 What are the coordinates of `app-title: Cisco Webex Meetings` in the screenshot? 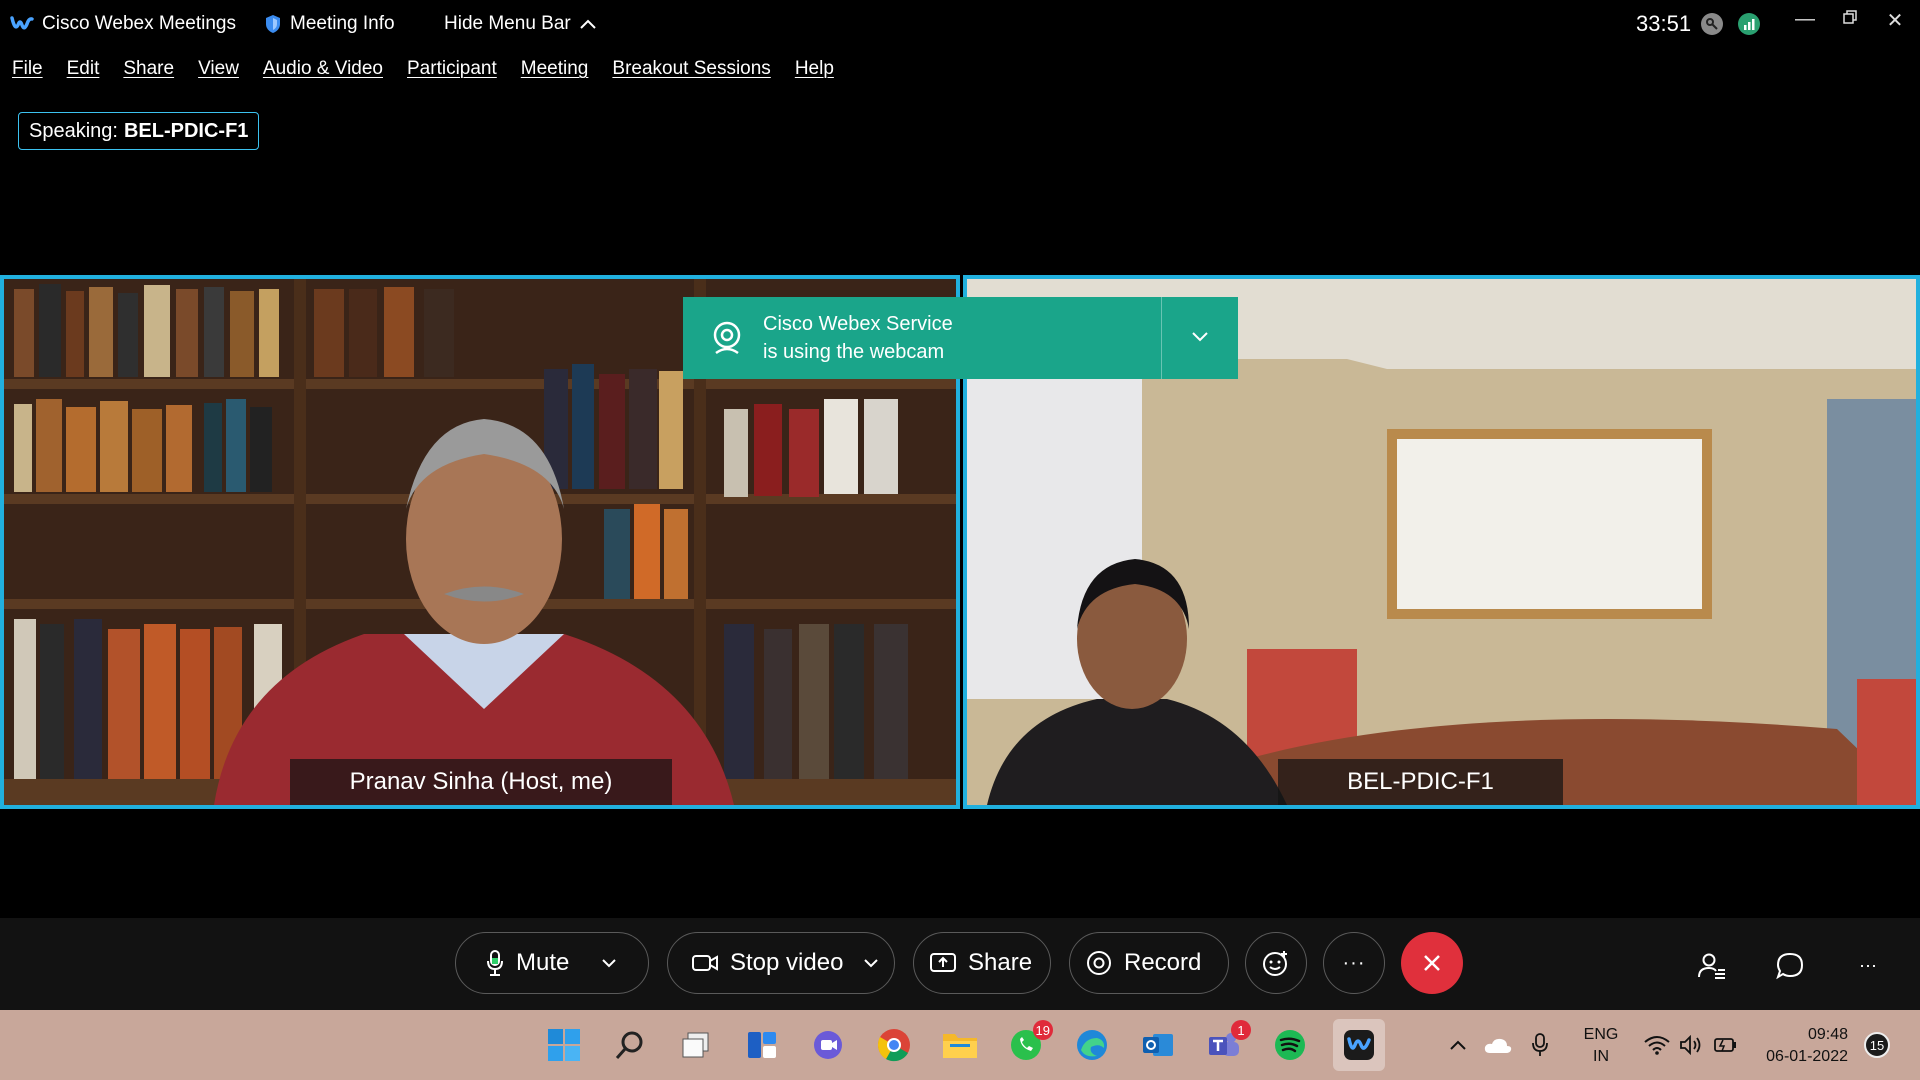 It's located at (139, 23).